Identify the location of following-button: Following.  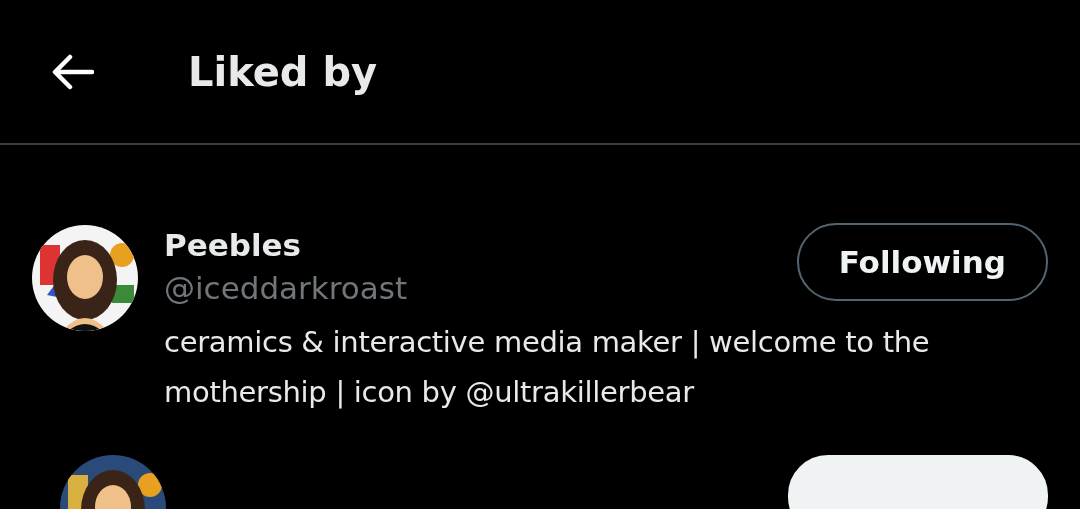
(922, 262).